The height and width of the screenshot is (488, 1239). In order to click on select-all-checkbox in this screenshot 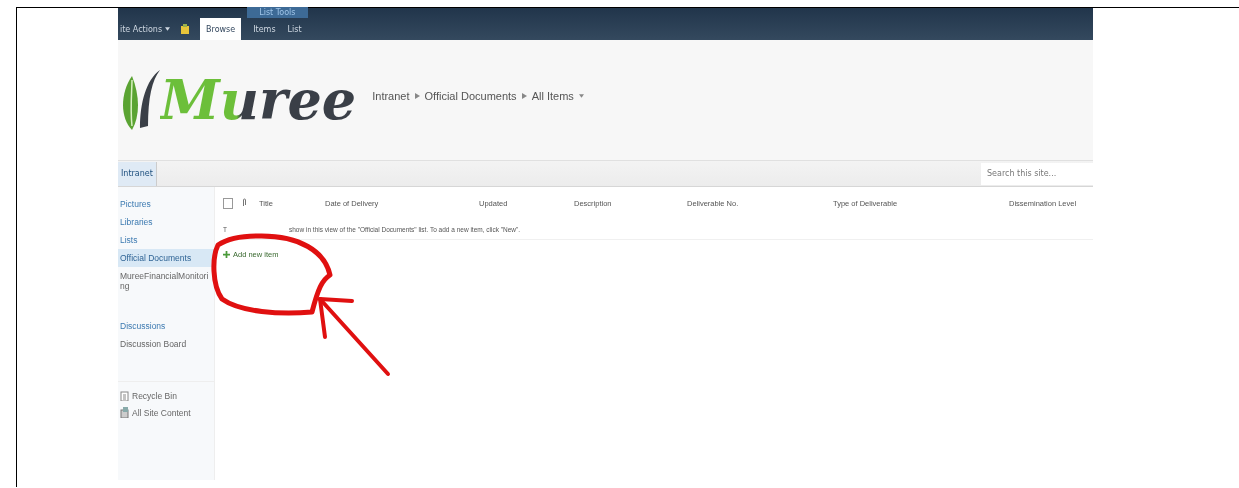, I will do `click(228, 203)`.